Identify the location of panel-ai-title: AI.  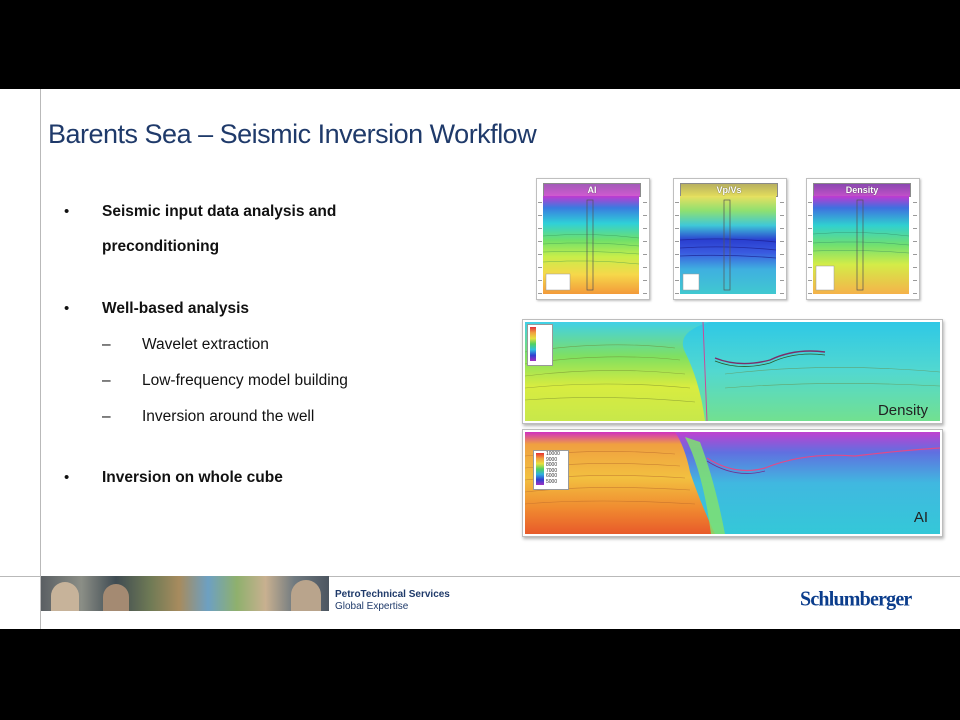
(592, 190).